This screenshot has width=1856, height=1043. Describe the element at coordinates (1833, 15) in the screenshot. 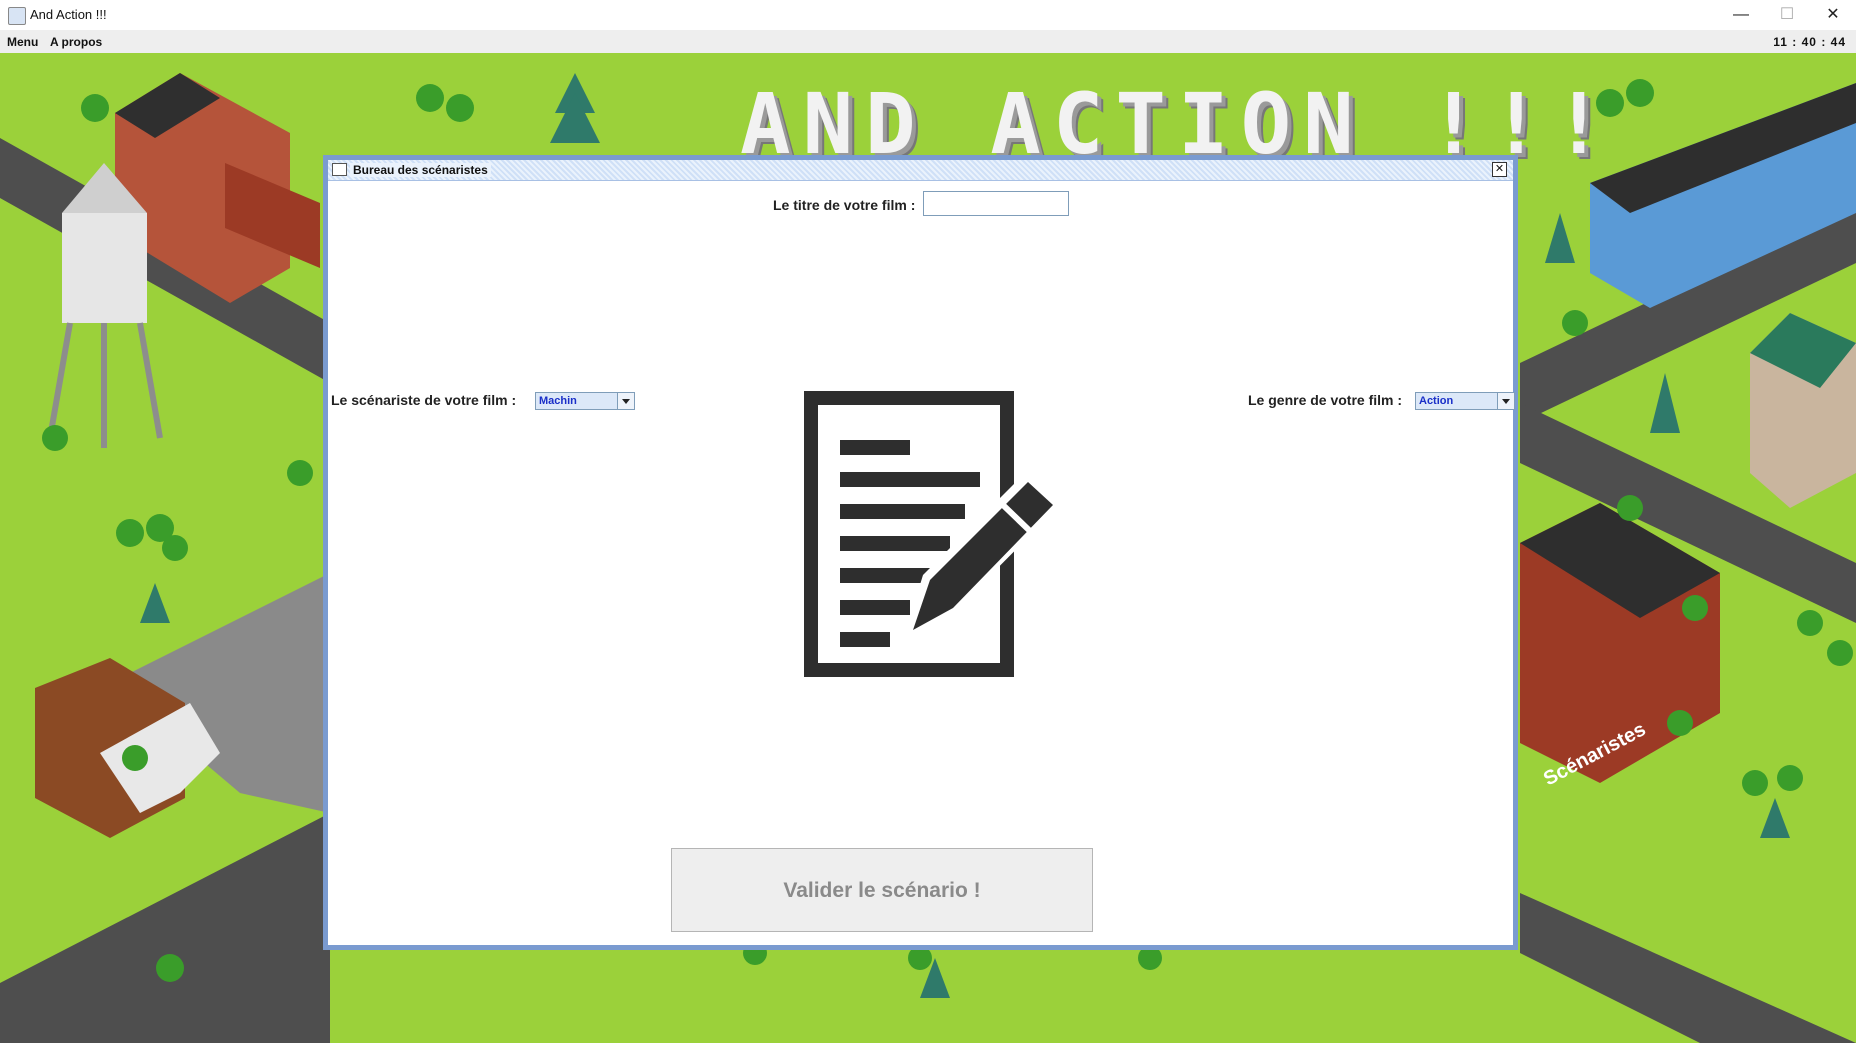

I see `close-button: ✕` at that location.